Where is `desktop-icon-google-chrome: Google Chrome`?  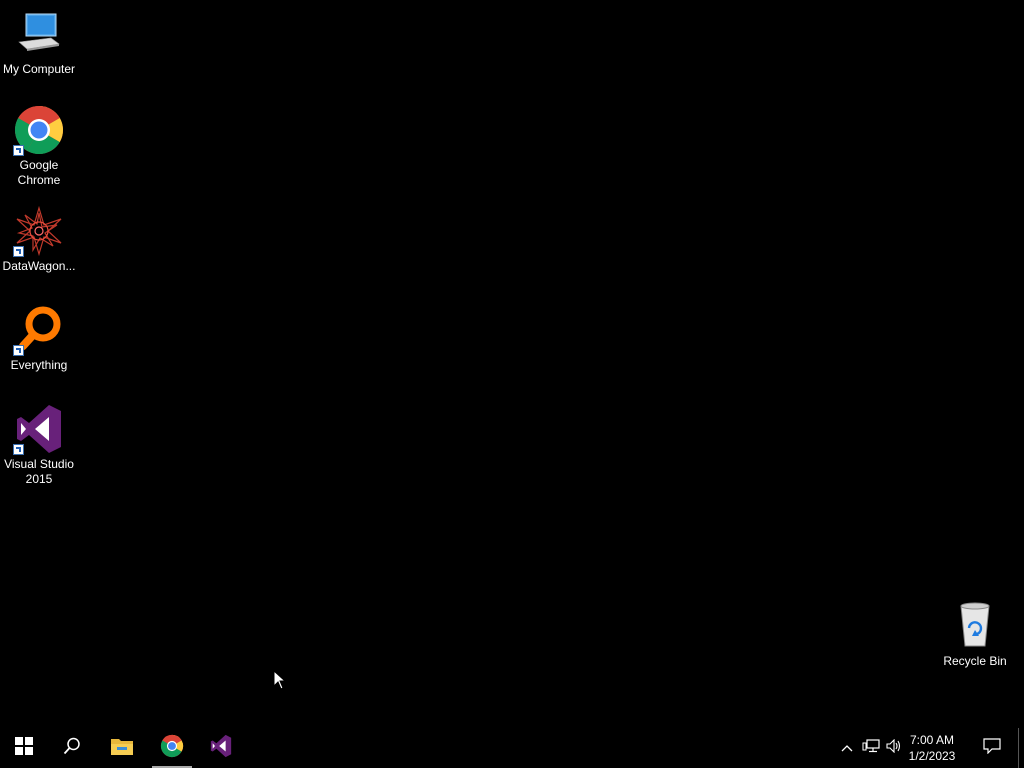 desktop-icon-google-chrome: Google Chrome is located at coordinates (39, 146).